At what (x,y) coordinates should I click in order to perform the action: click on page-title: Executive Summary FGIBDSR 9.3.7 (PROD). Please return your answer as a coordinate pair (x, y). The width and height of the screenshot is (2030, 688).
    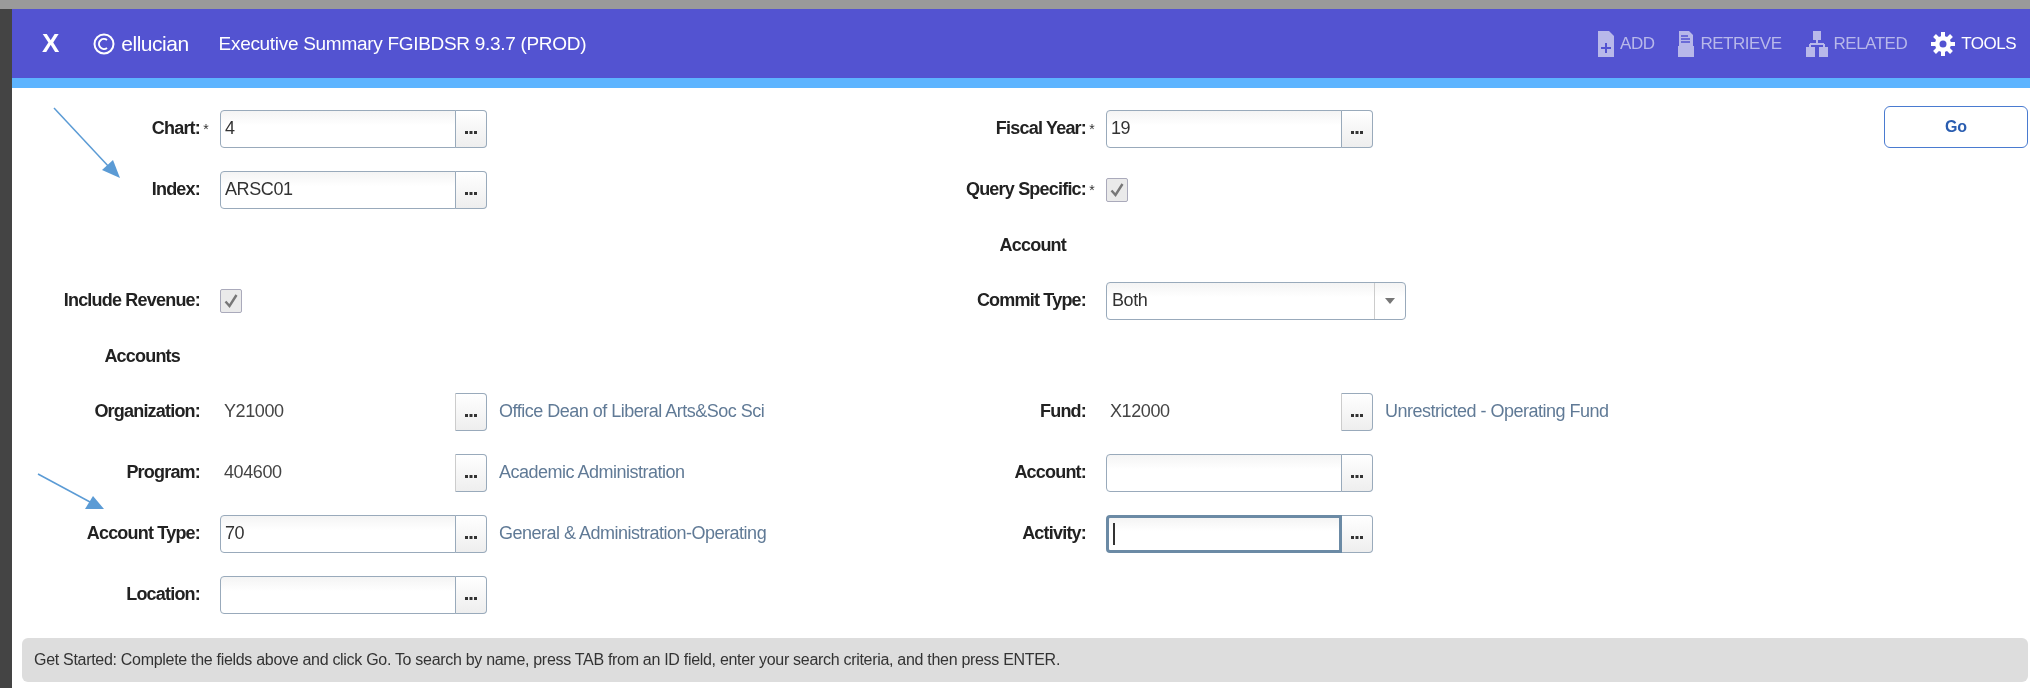
    Looking at the image, I should click on (402, 43).